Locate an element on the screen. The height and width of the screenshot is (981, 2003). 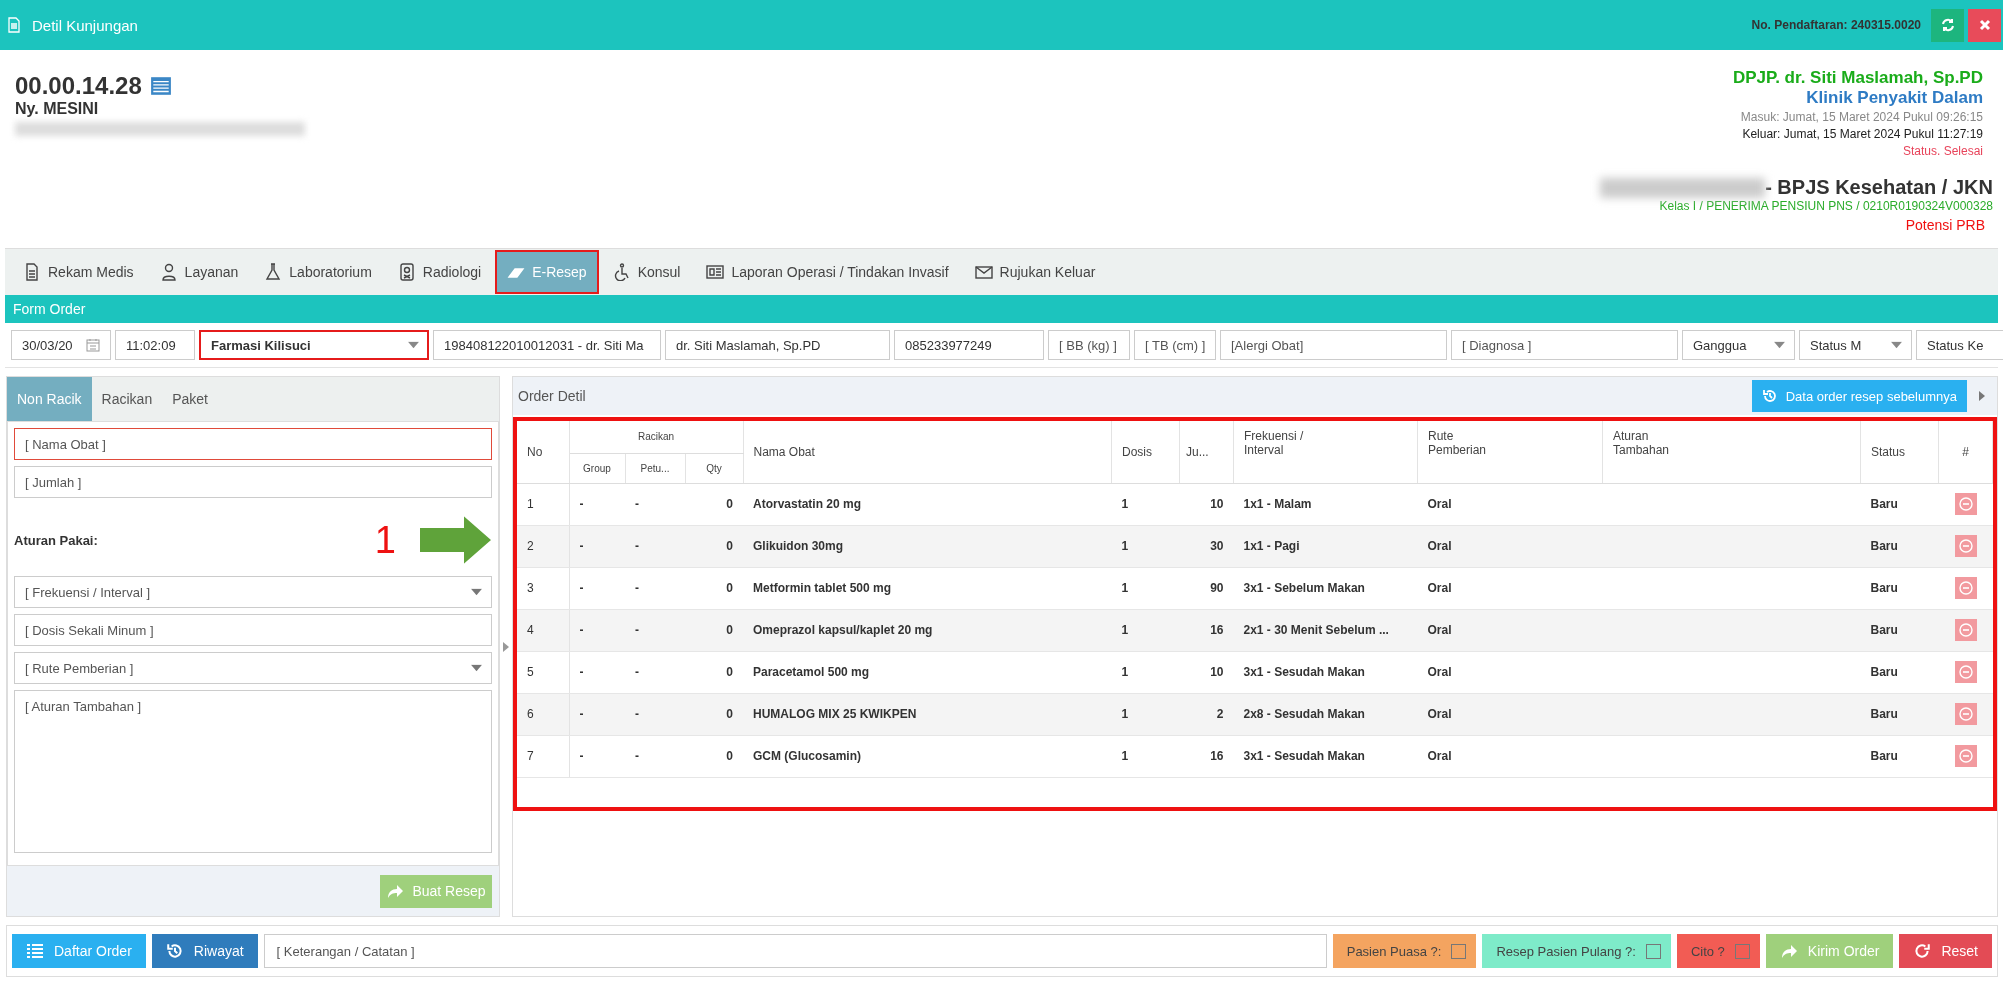
dropdown: [ Rute Pemberian ] is located at coordinates (253, 668).